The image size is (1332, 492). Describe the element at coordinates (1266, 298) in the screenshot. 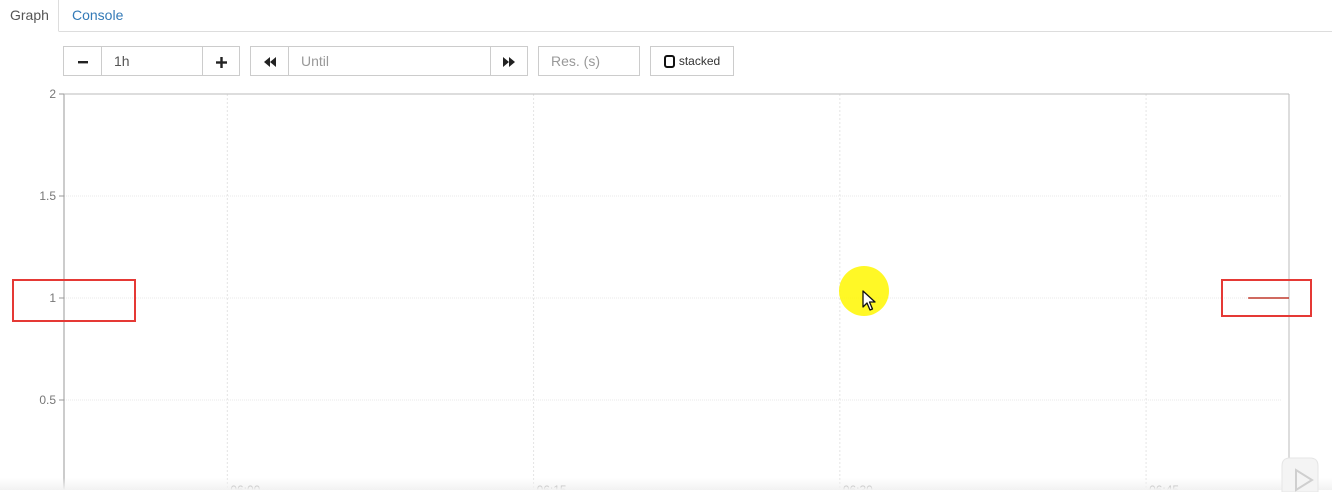

I see `highlight-box-series-end` at that location.